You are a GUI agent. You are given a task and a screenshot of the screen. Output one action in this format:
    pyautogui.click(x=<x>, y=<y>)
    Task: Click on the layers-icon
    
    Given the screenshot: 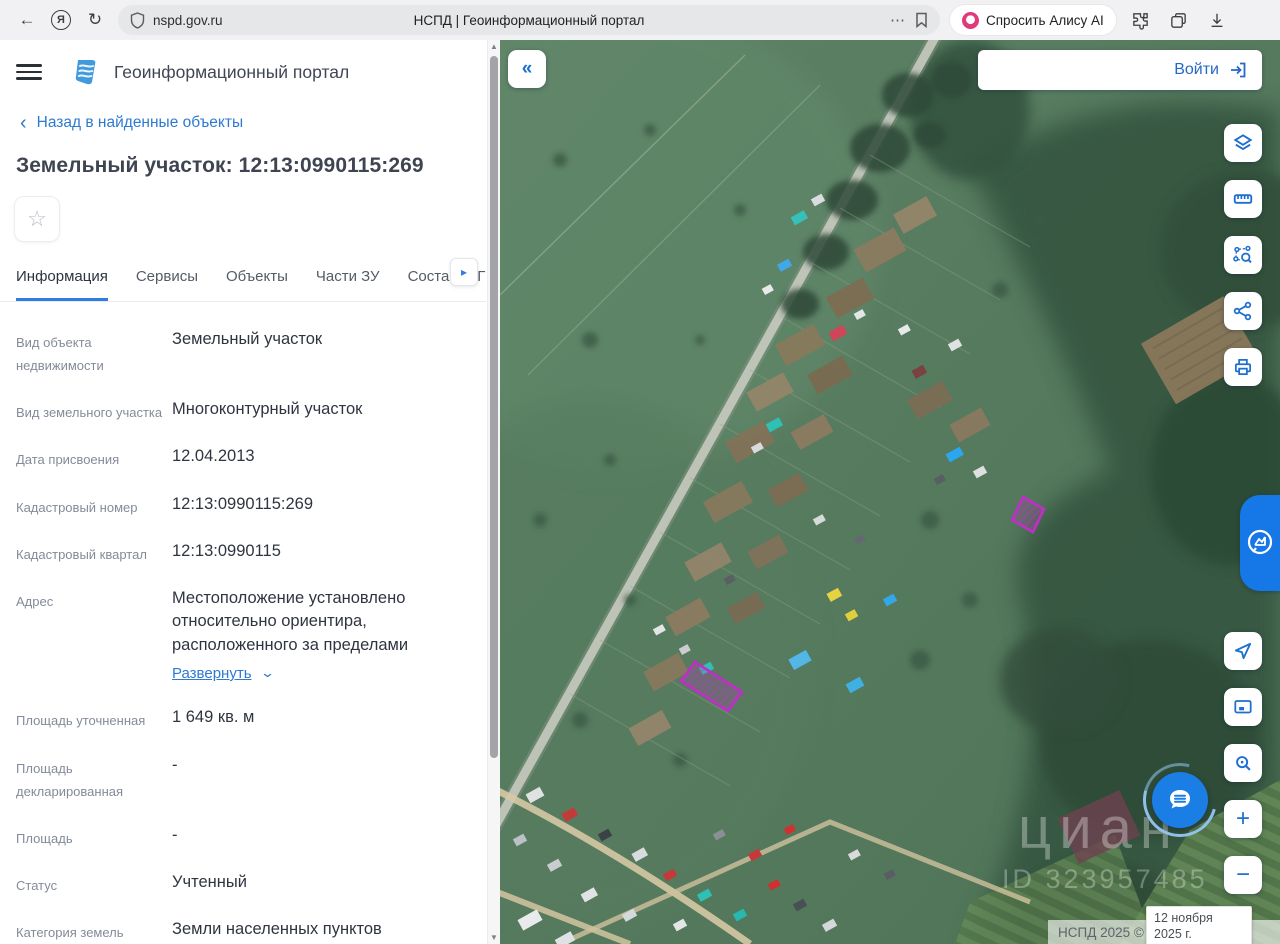 What is the action you would take?
    pyautogui.click(x=1243, y=142)
    